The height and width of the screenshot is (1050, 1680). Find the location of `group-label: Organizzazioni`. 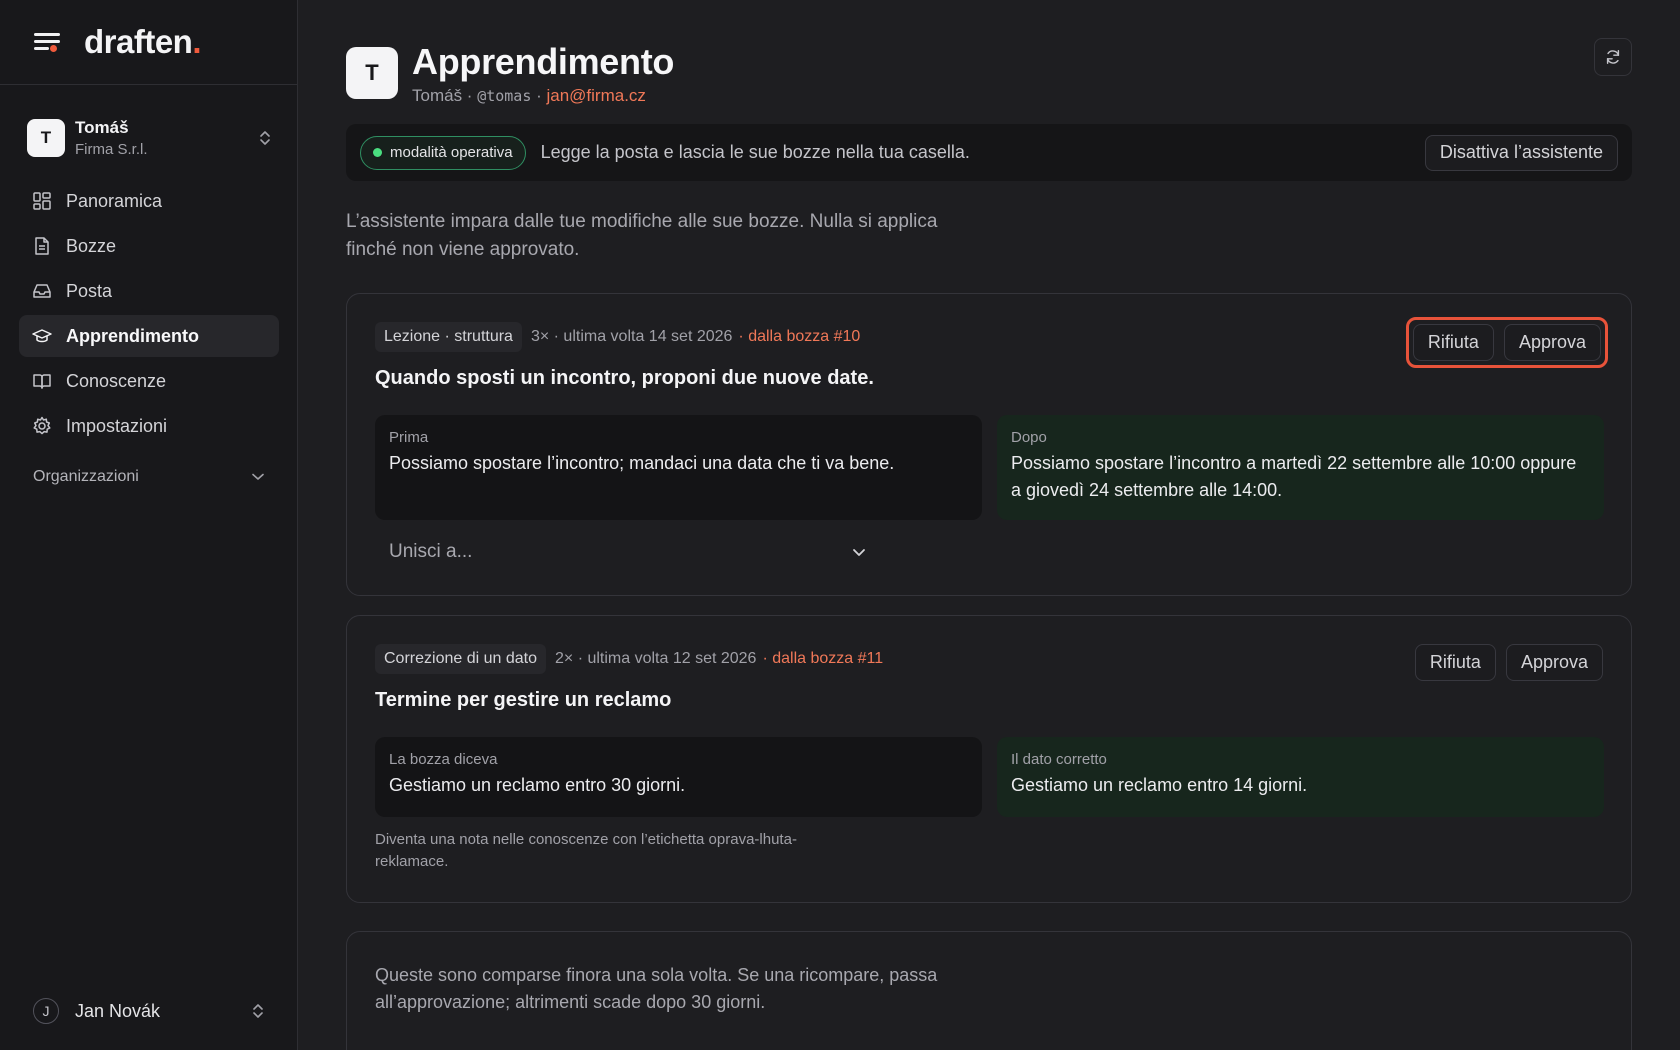

group-label: Organizzazioni is located at coordinates (86, 476).